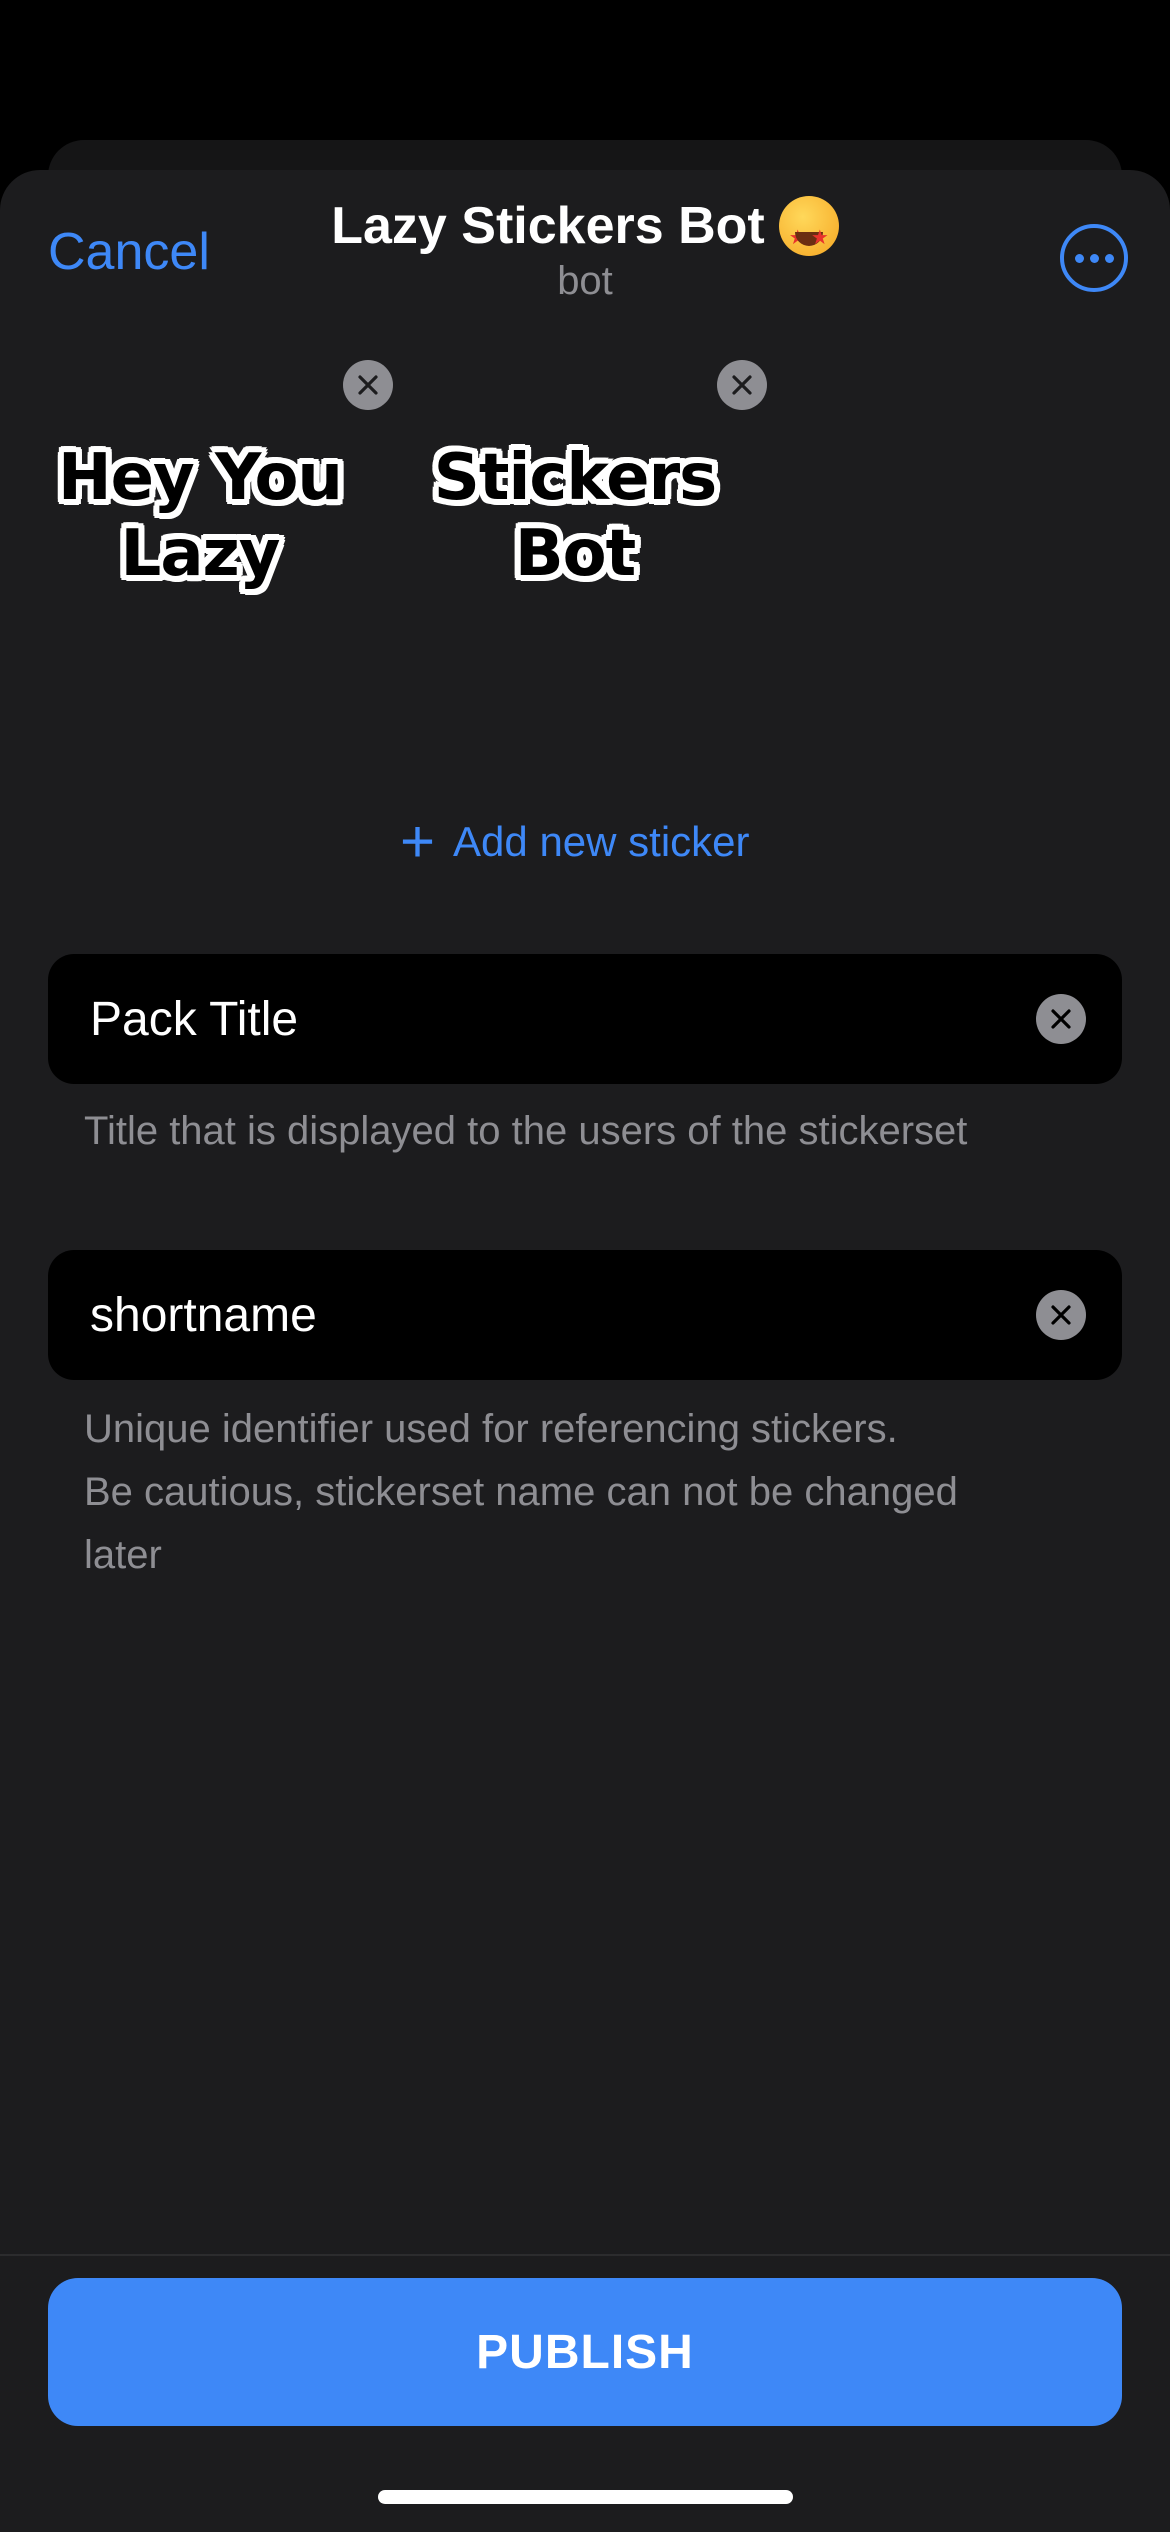 The width and height of the screenshot is (1170, 2532). I want to click on clear-shortname-button, so click(1061, 1315).